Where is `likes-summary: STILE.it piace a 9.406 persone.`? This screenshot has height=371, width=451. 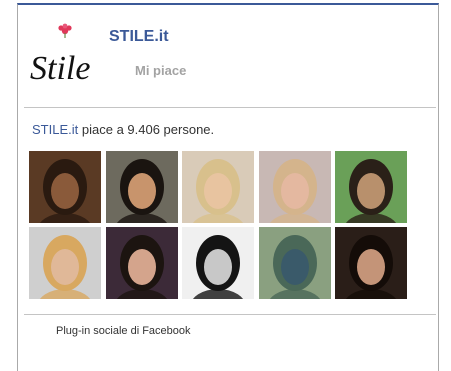
likes-summary: STILE.it piace a 9.406 persone. is located at coordinates (123, 129).